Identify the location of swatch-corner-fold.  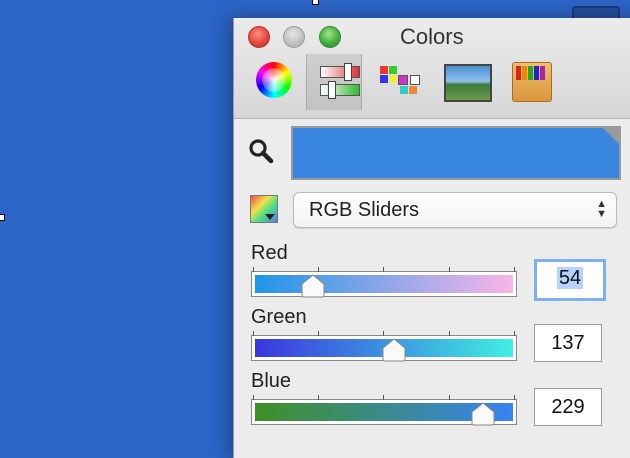
(611, 136).